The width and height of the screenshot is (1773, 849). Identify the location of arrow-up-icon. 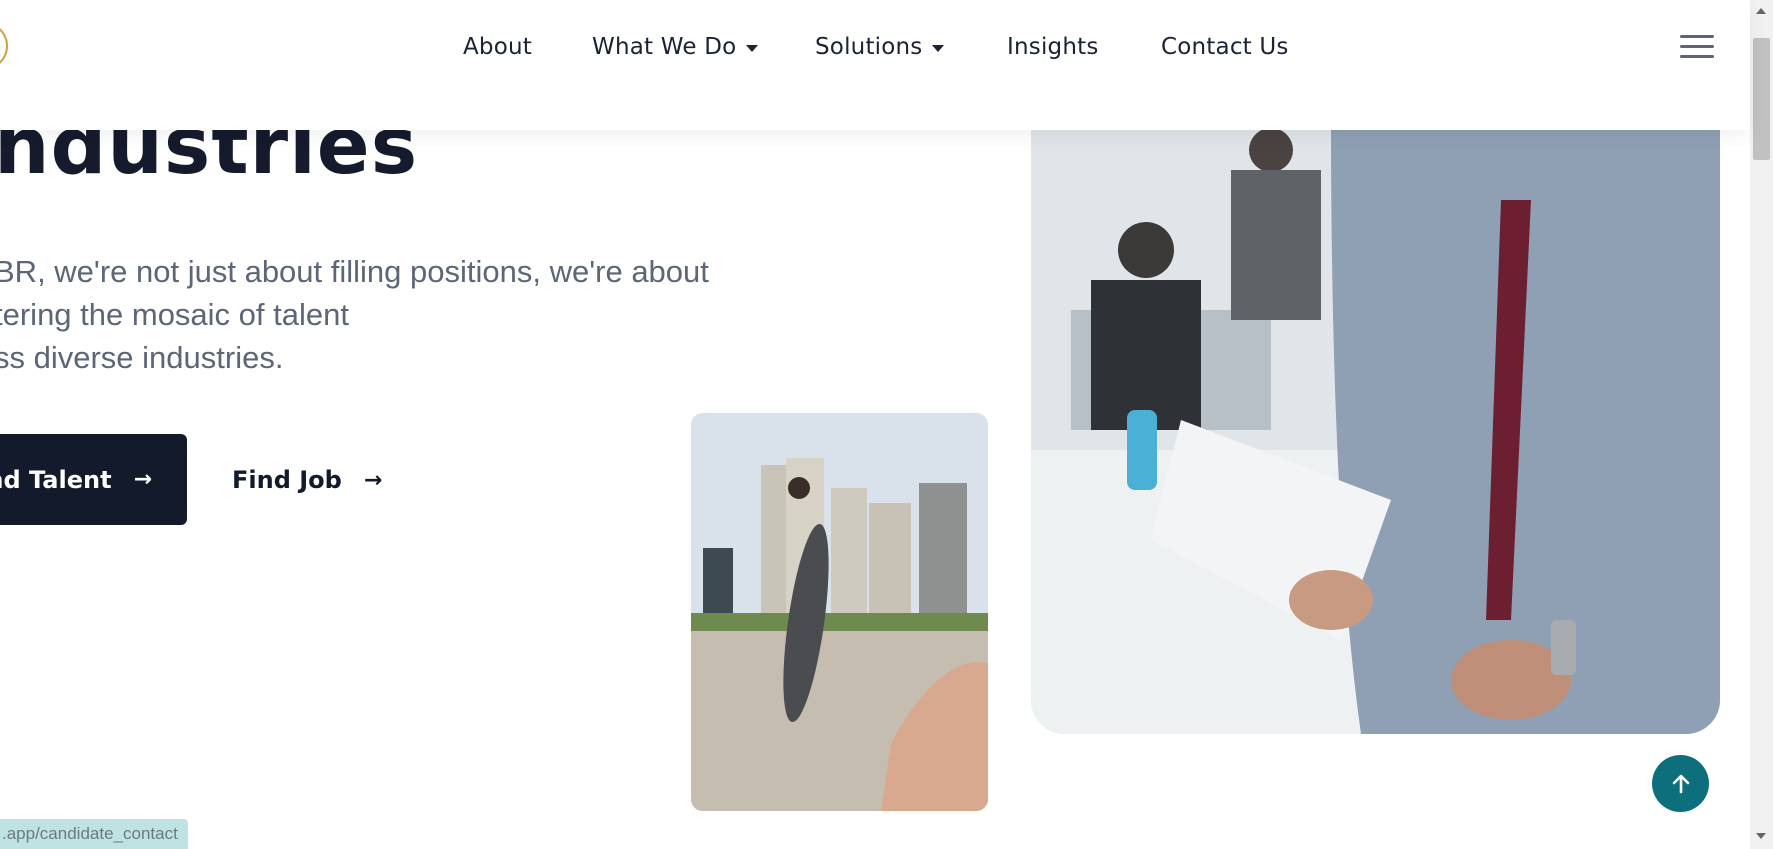
(1680, 783).